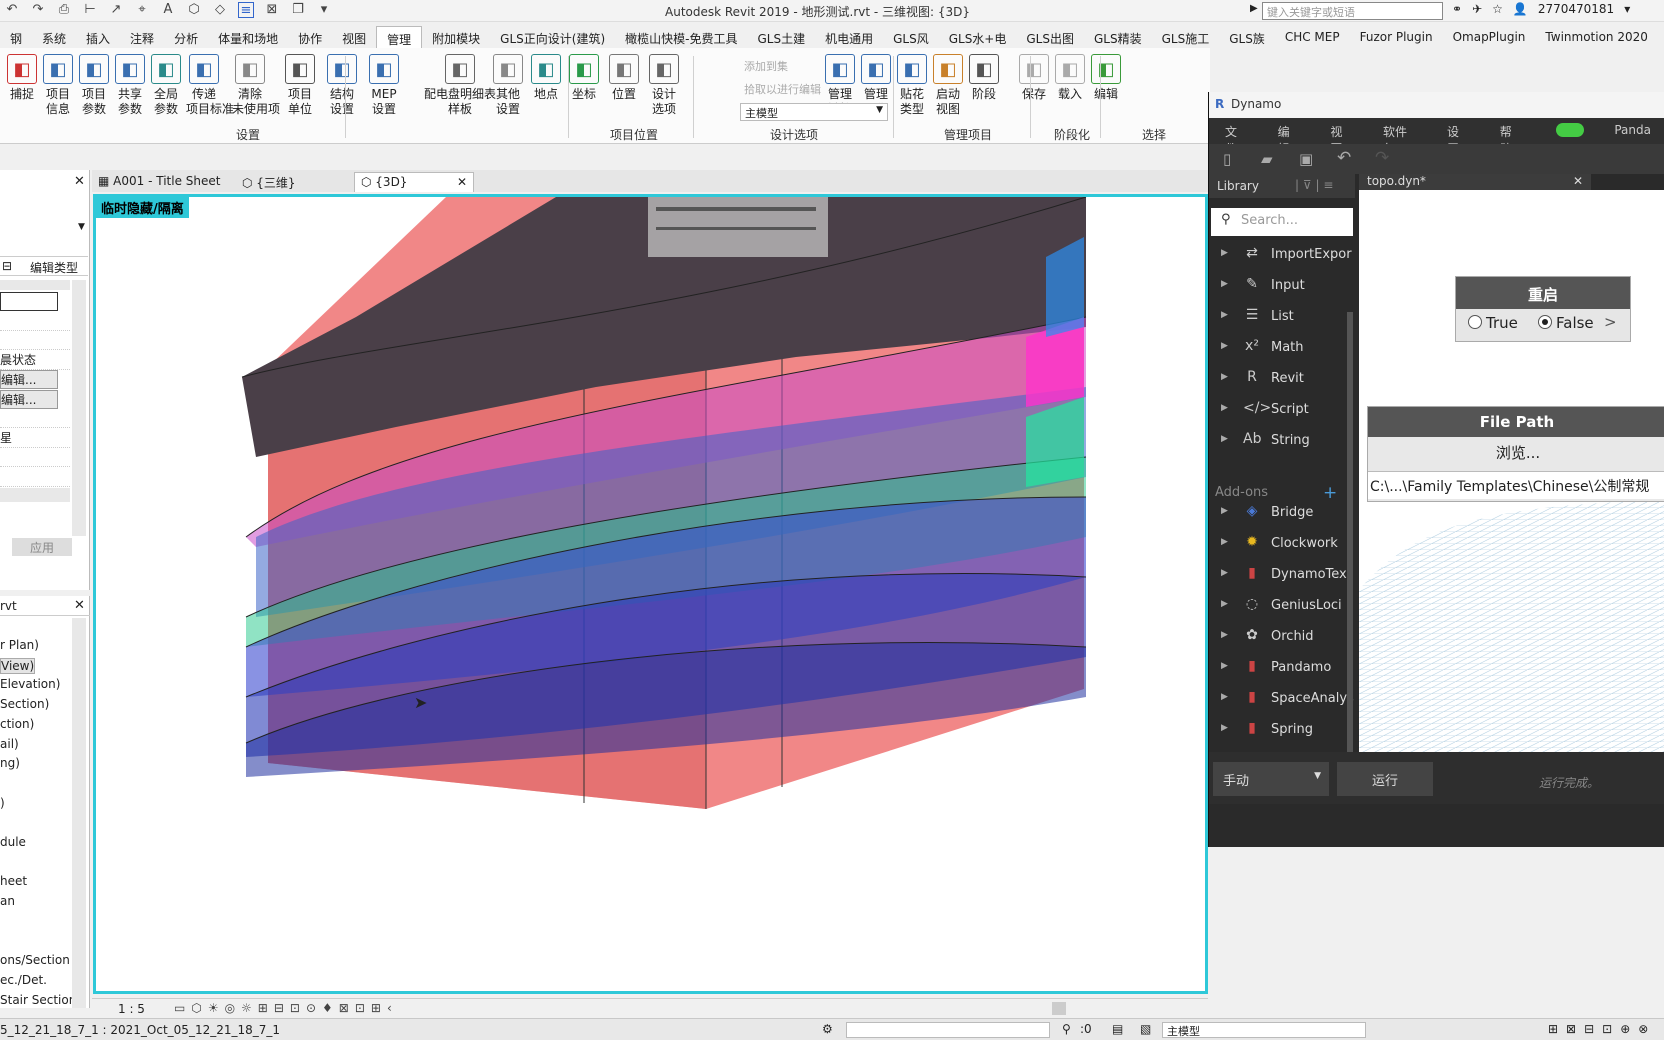 The height and width of the screenshot is (1040, 1664). Describe the element at coordinates (1661, 37) in the screenshot. I see `ribbon-tab: Tw` at that location.